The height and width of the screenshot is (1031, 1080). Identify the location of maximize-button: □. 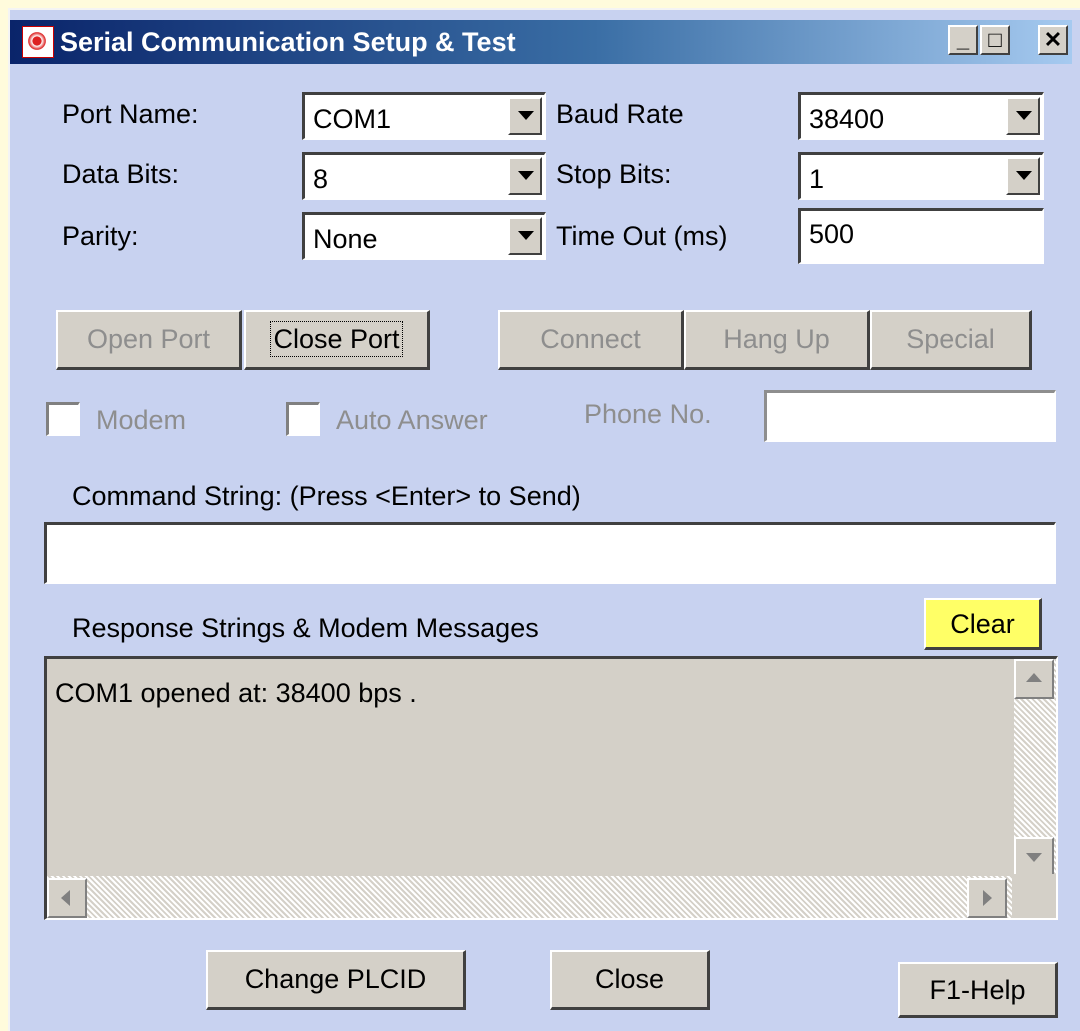
(995, 40).